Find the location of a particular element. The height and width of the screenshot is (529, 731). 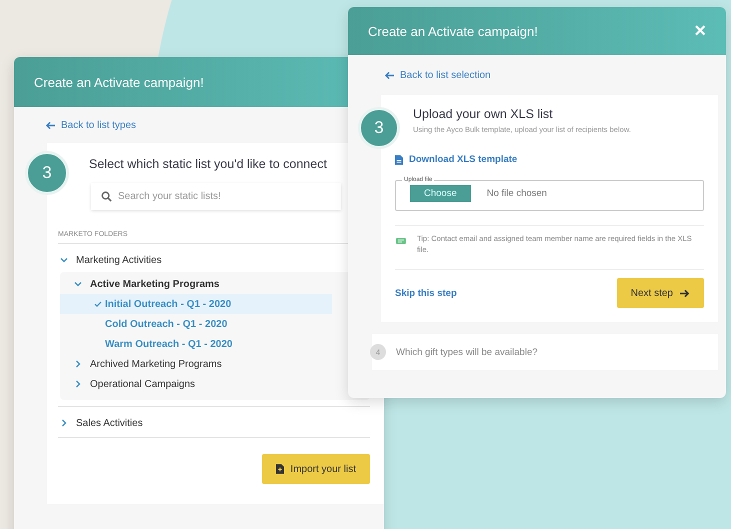

import-button: Import your list is located at coordinates (316, 469).